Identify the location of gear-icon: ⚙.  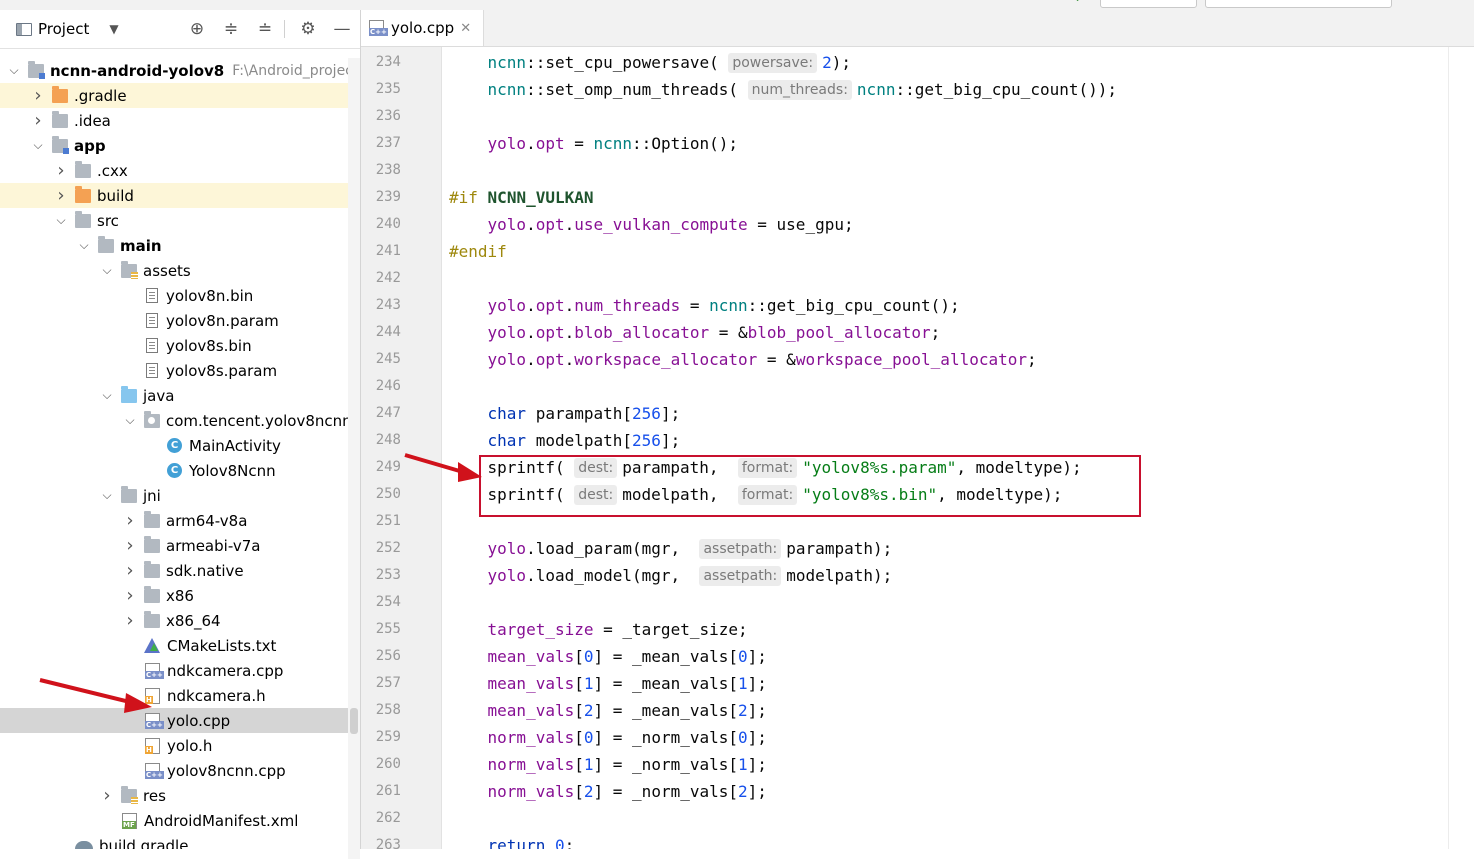
(308, 29).